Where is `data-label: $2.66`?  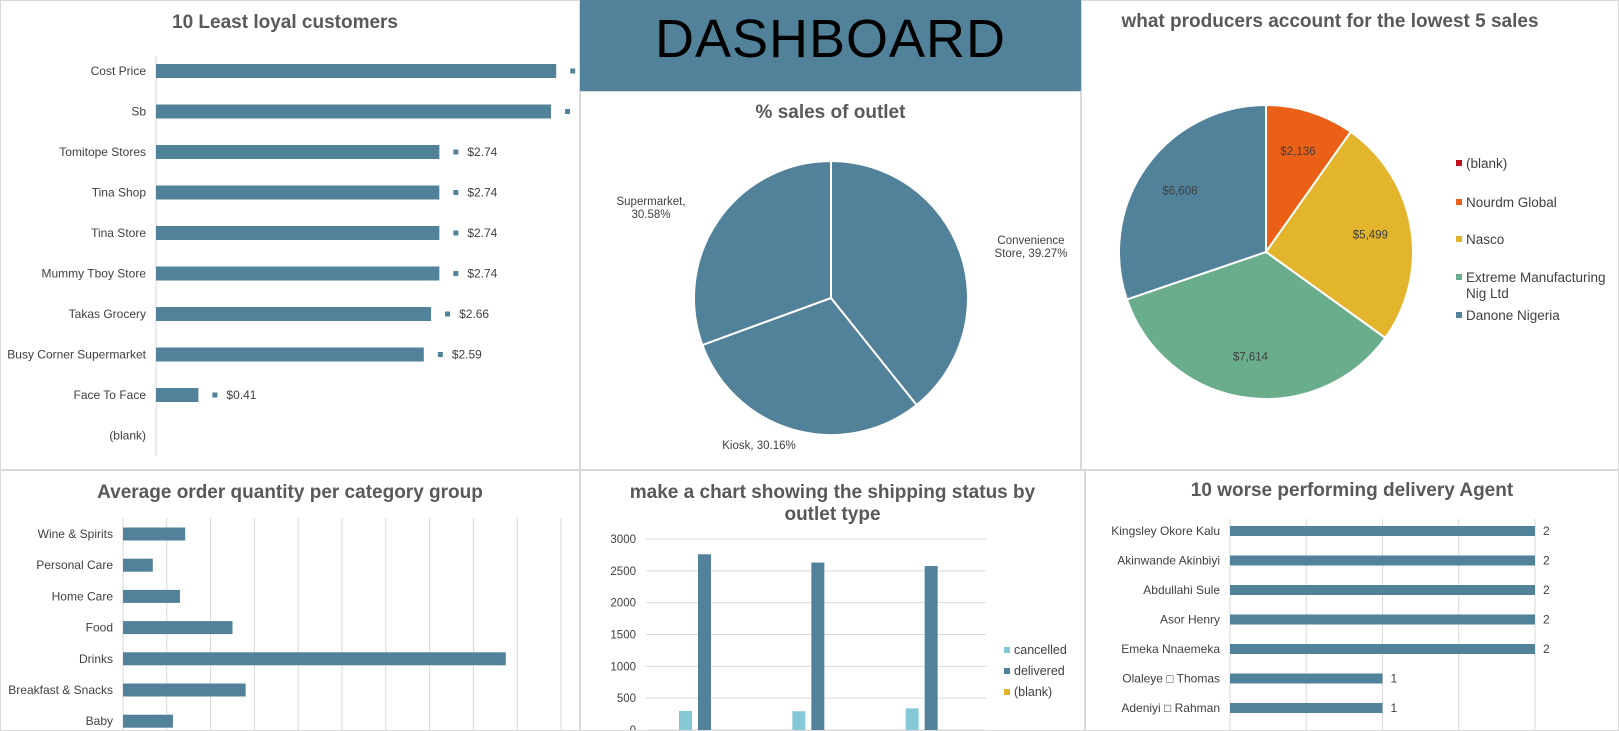 data-label: $2.66 is located at coordinates (474, 314).